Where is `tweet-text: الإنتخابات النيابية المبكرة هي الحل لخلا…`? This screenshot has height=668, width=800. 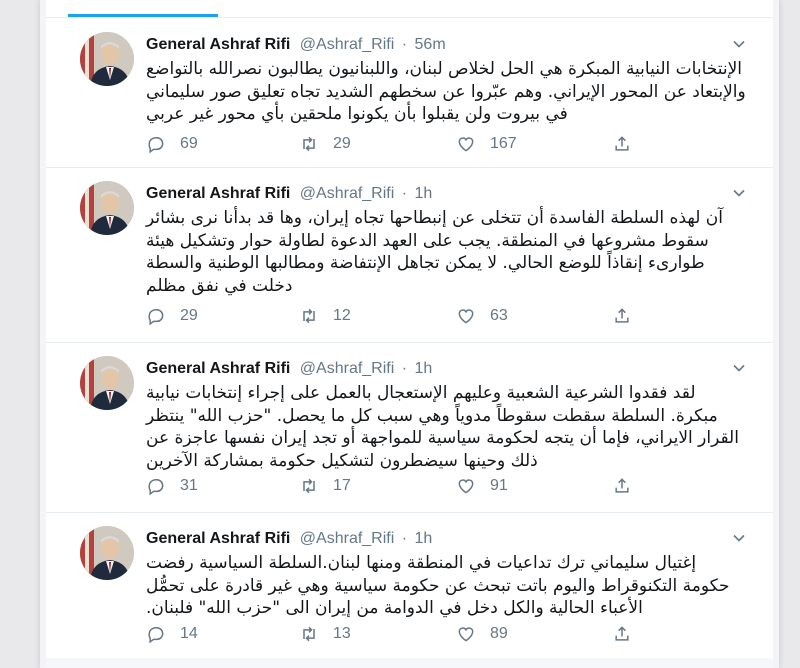 tweet-text: الإنتخابات النيابية المبكرة هي الحل لخلا… is located at coordinates (446, 91).